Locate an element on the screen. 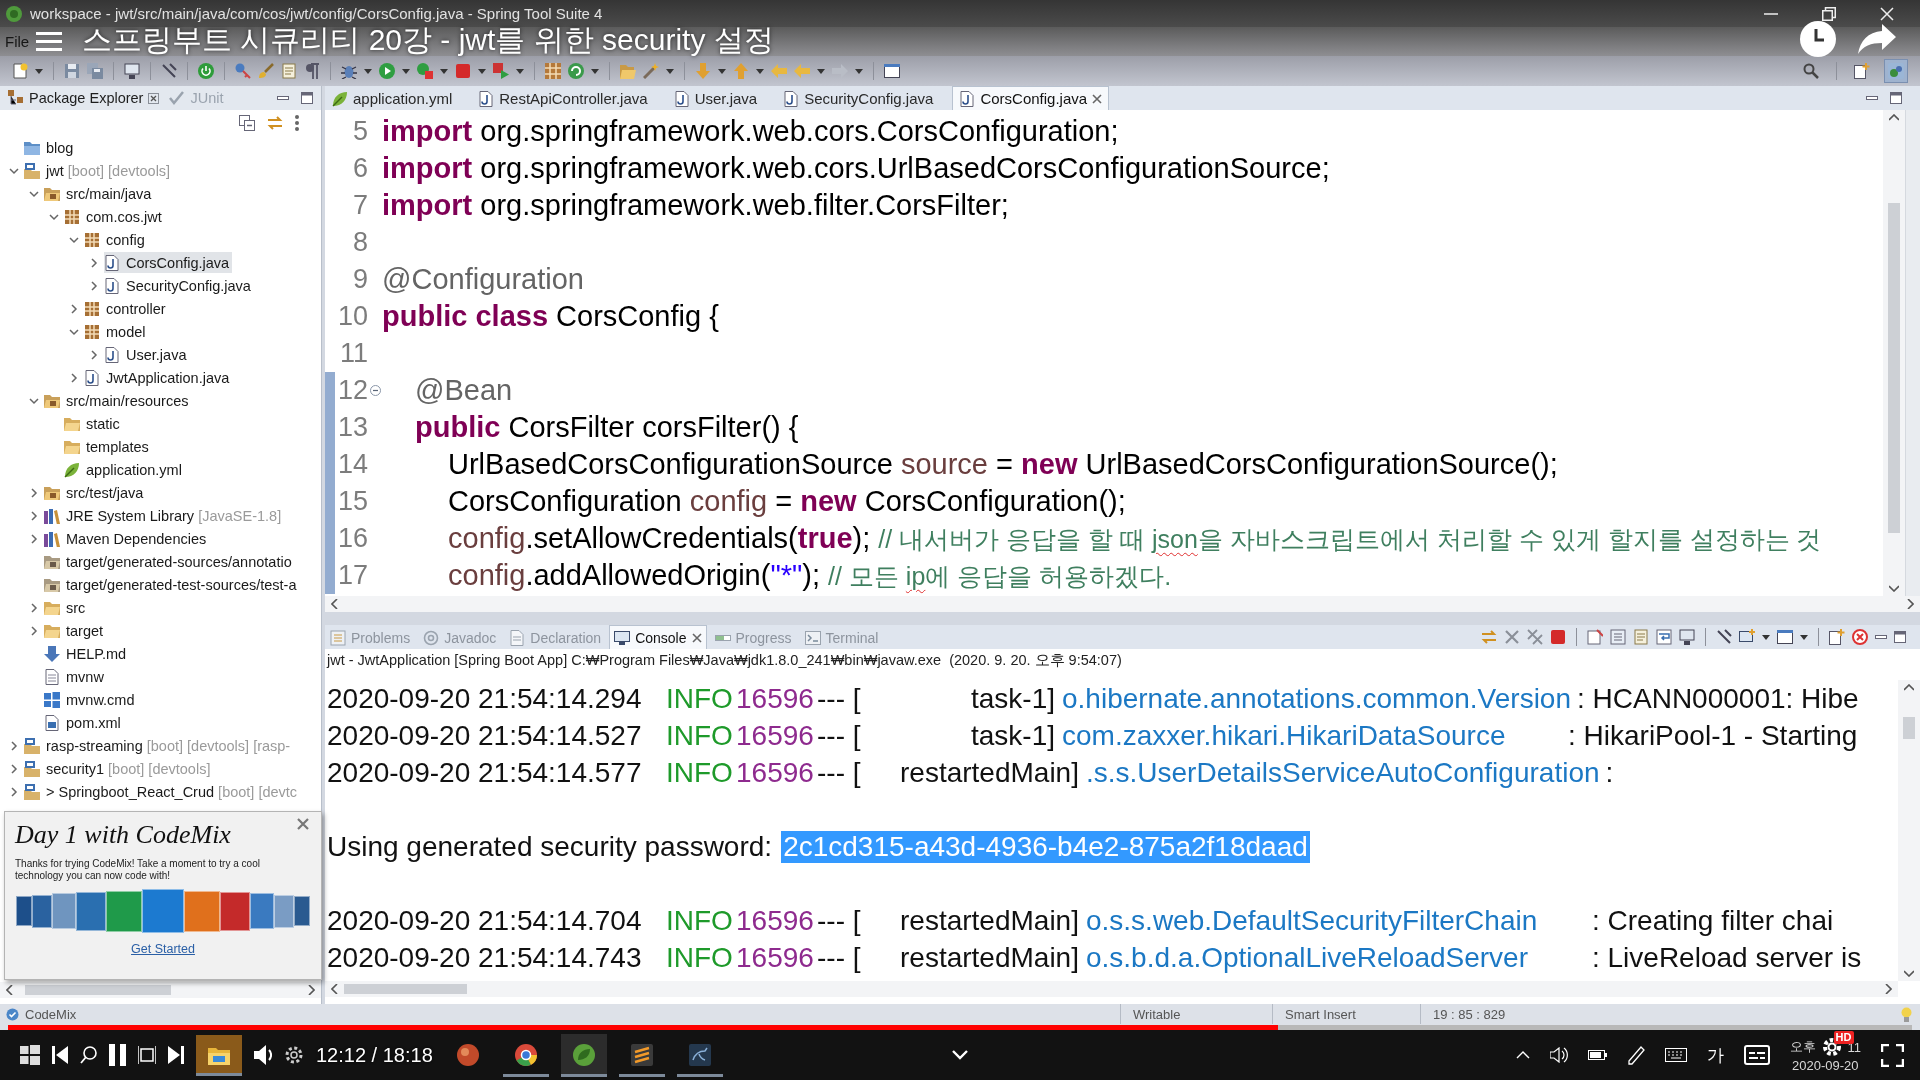 The width and height of the screenshot is (1920, 1080). power-icon is located at coordinates (206, 71).